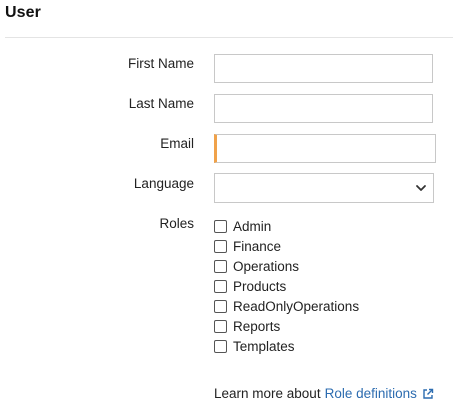  I want to click on role-option-readonlyoperations: ReadOnlyOperations, so click(286, 306).